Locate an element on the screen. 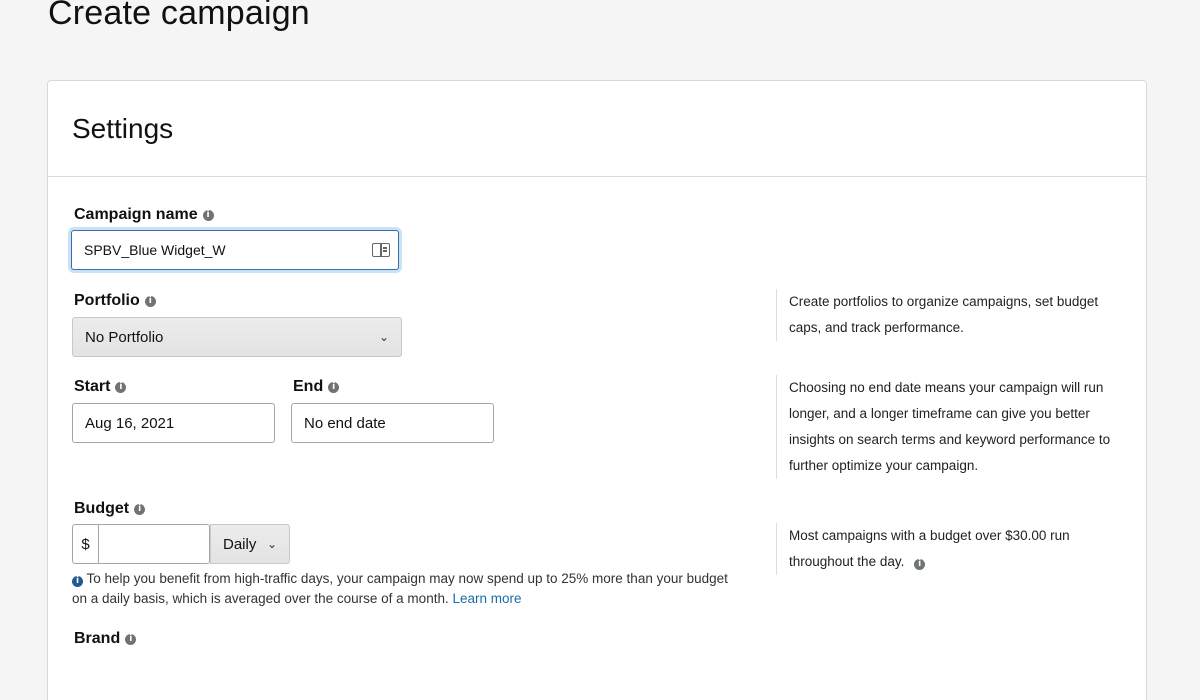  budget-amount-input is located at coordinates (154, 544).